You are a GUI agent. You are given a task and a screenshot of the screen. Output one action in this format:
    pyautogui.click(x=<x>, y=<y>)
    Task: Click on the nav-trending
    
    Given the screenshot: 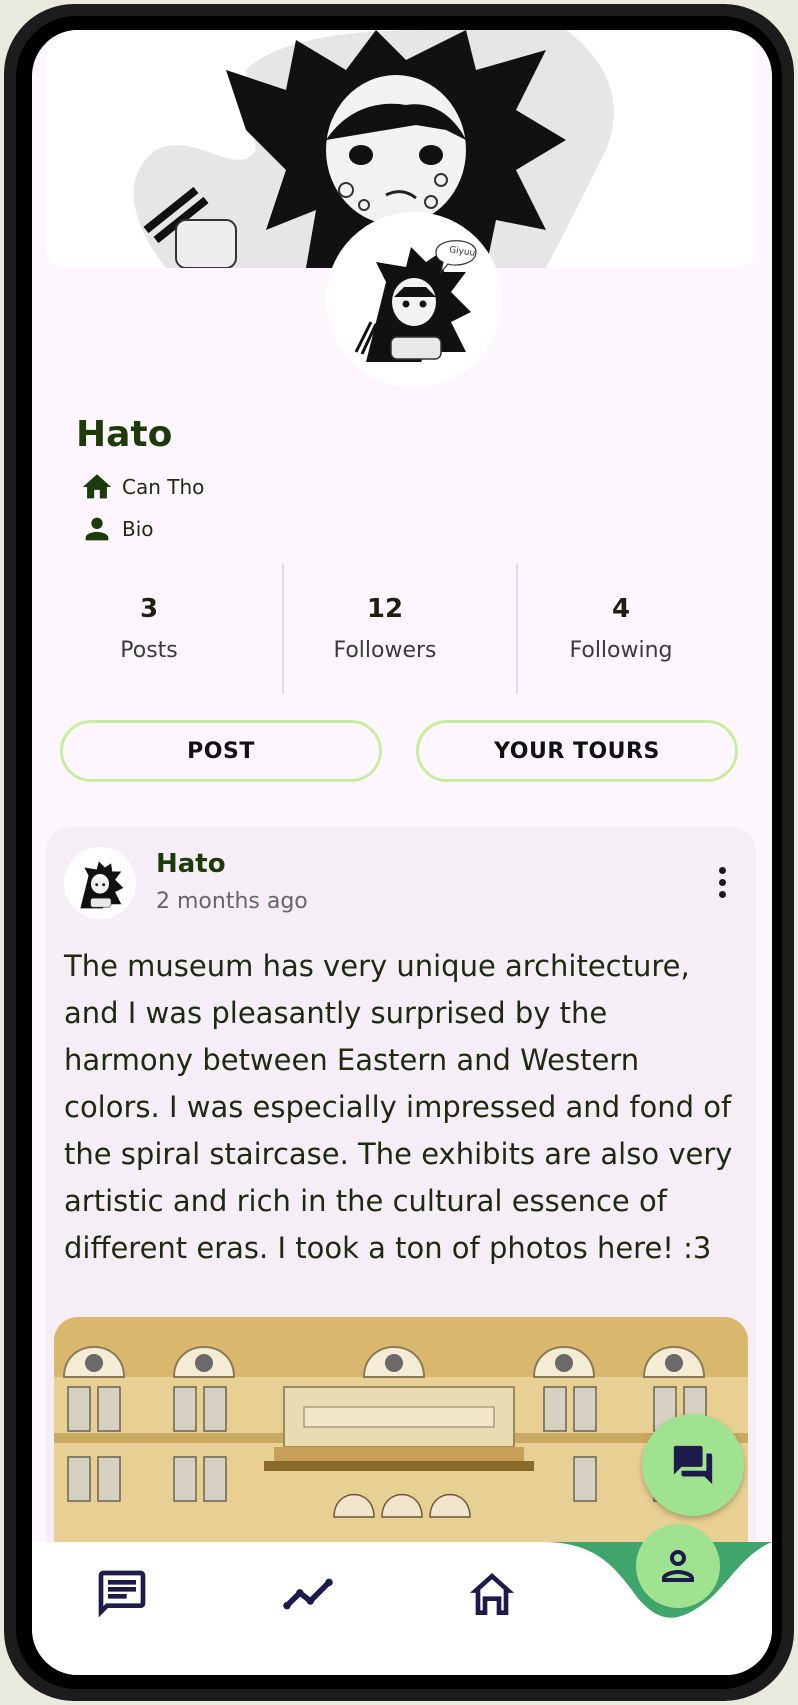 What is the action you would take?
    pyautogui.click(x=310, y=1596)
    